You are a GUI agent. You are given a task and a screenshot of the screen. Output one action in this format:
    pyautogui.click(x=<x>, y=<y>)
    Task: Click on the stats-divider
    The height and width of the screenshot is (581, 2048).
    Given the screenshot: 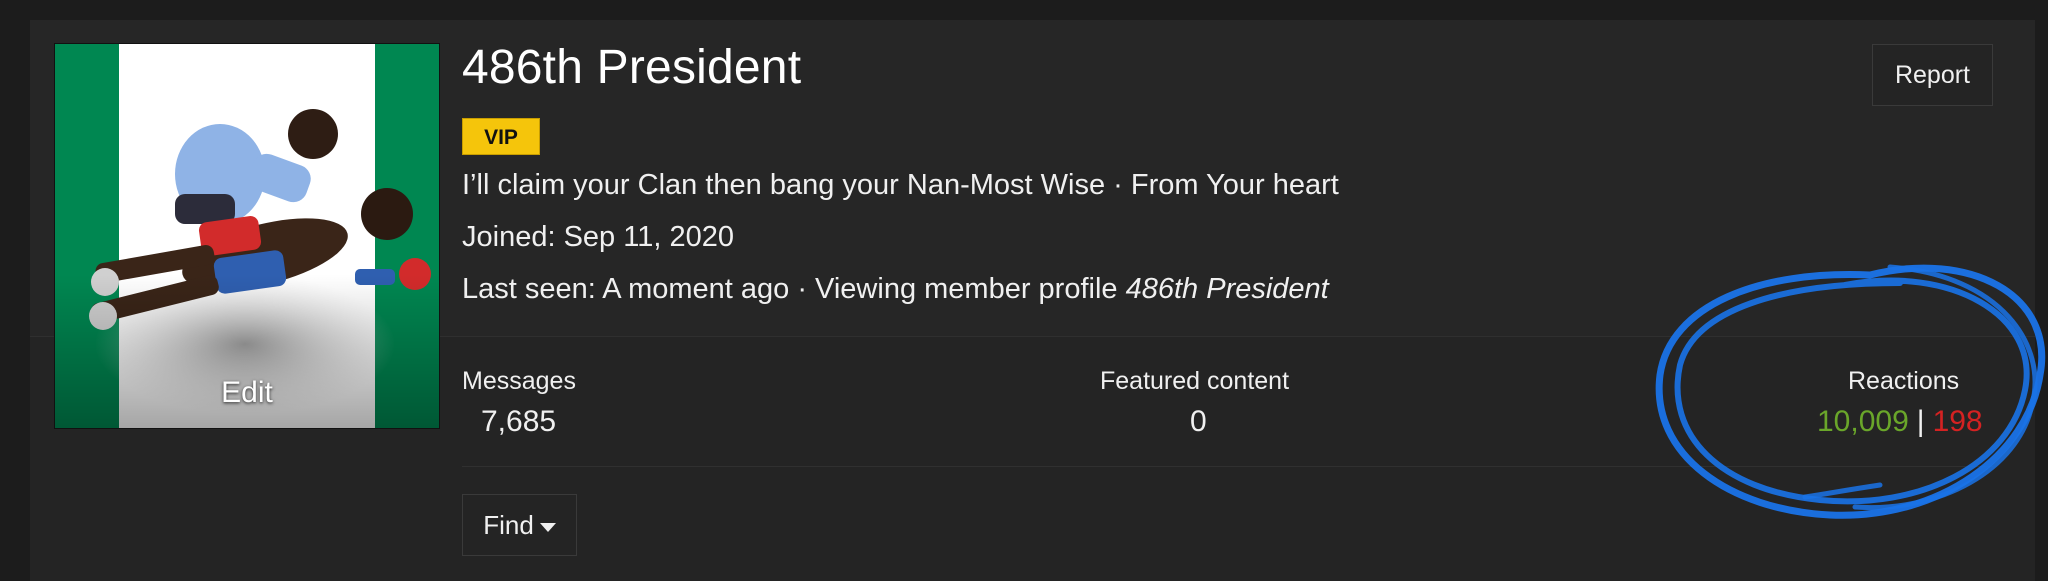 What is the action you would take?
    pyautogui.click(x=1227, y=466)
    